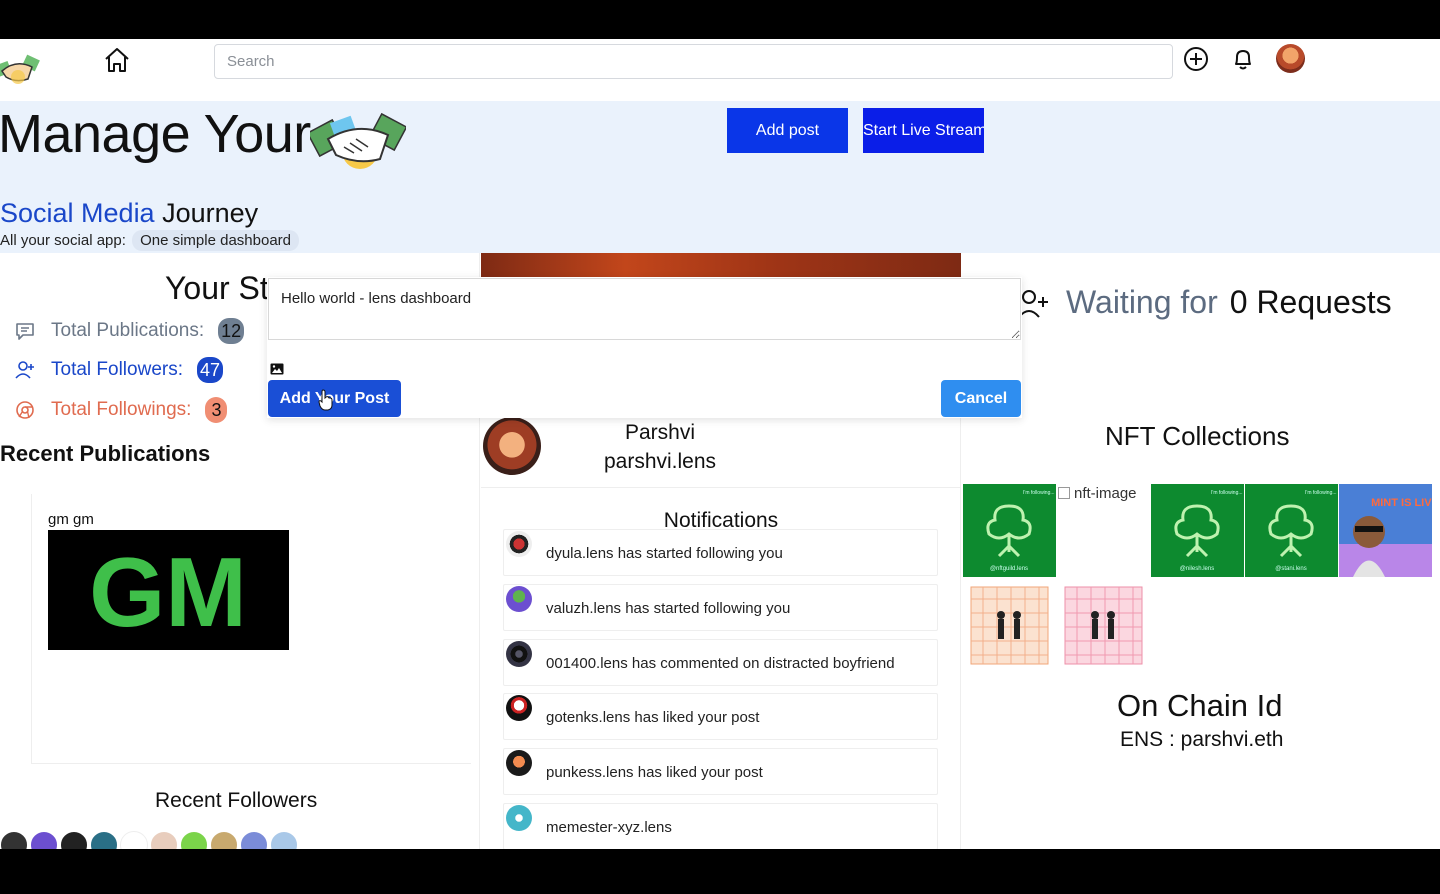 This screenshot has width=1440, height=894. I want to click on publication-text: gm gm, so click(71, 519).